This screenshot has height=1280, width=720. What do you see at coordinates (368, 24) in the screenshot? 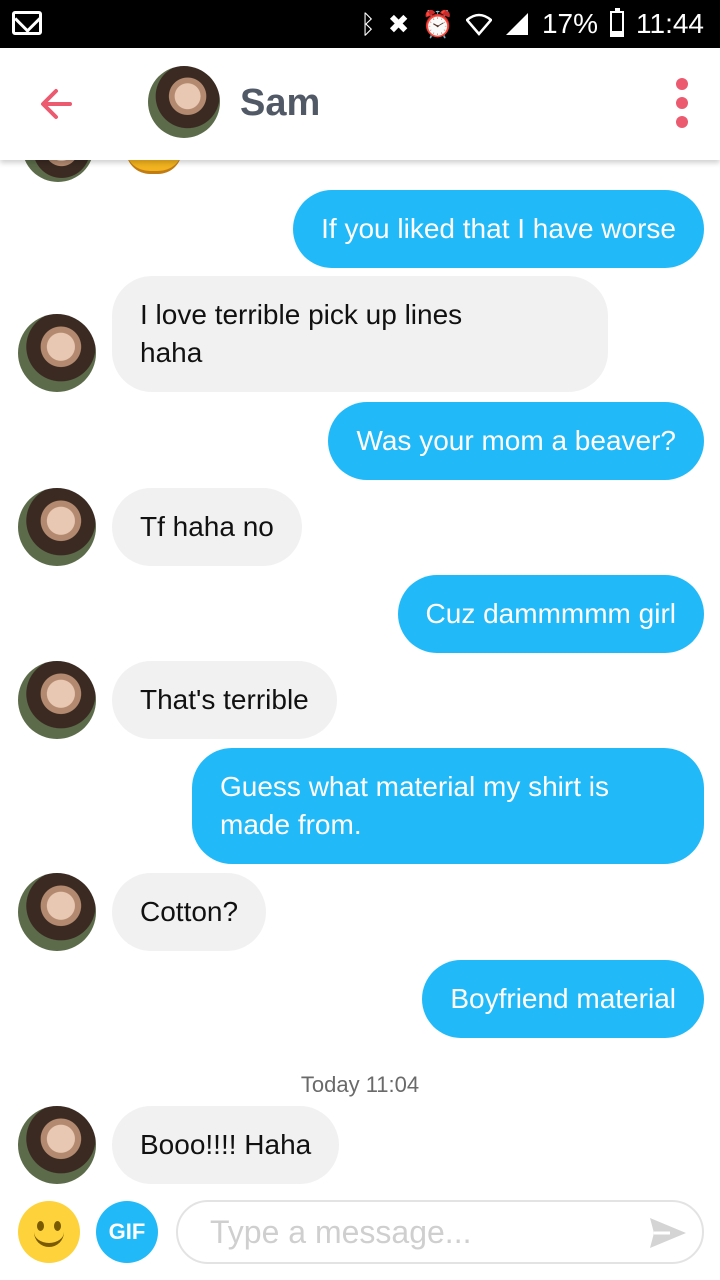
I see `bluetooth-icon: ᛒ` at bounding box center [368, 24].